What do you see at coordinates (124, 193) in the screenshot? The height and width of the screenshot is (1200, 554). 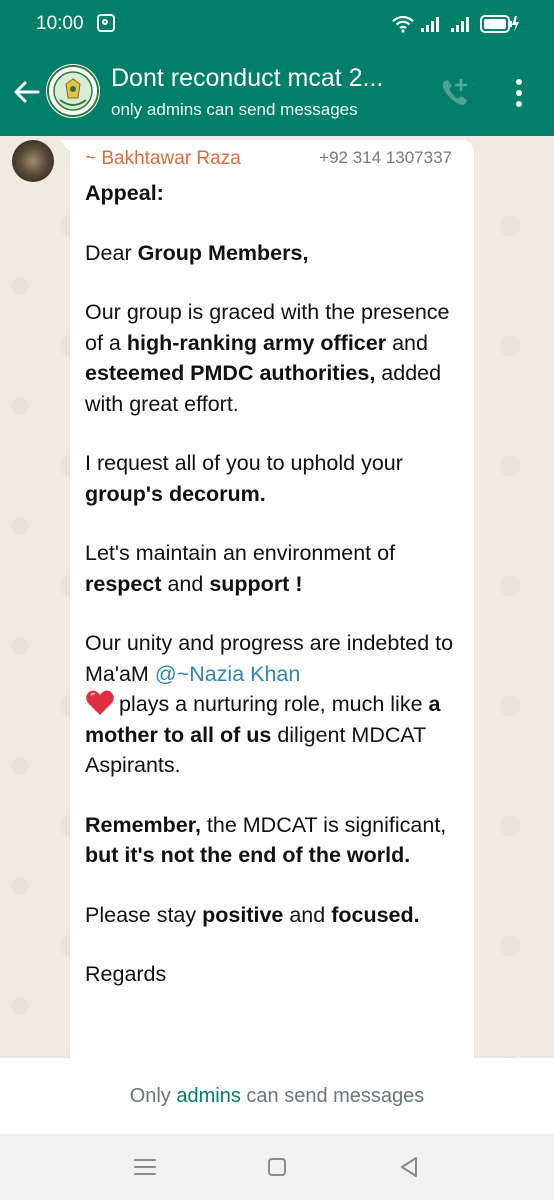 I see `message-heading: Appeal:` at bounding box center [124, 193].